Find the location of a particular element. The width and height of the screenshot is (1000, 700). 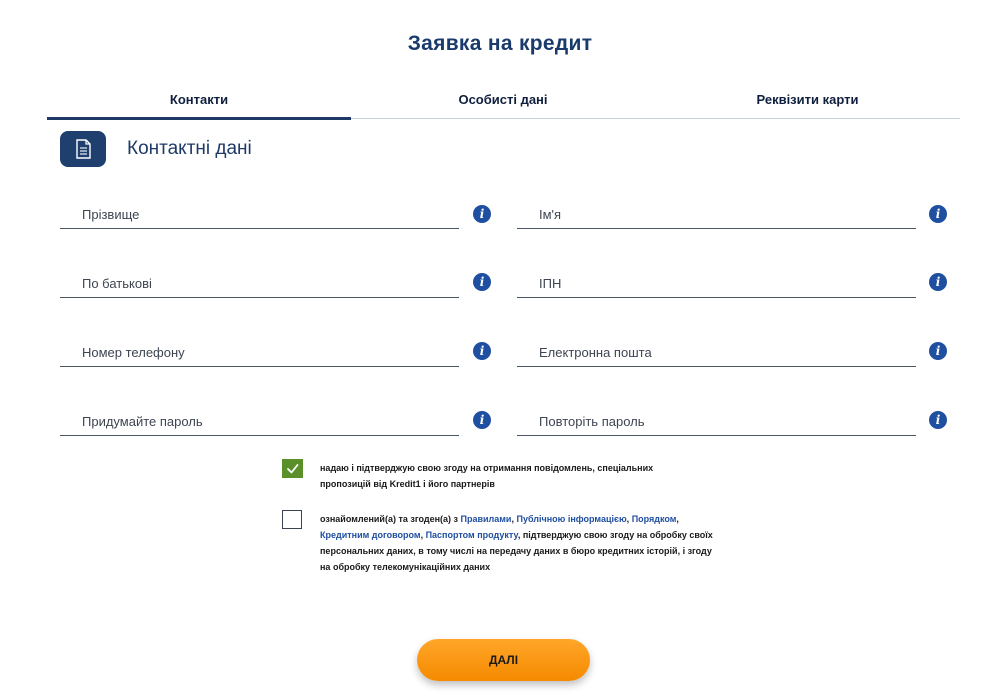

checkmark-icon is located at coordinates (292, 468).